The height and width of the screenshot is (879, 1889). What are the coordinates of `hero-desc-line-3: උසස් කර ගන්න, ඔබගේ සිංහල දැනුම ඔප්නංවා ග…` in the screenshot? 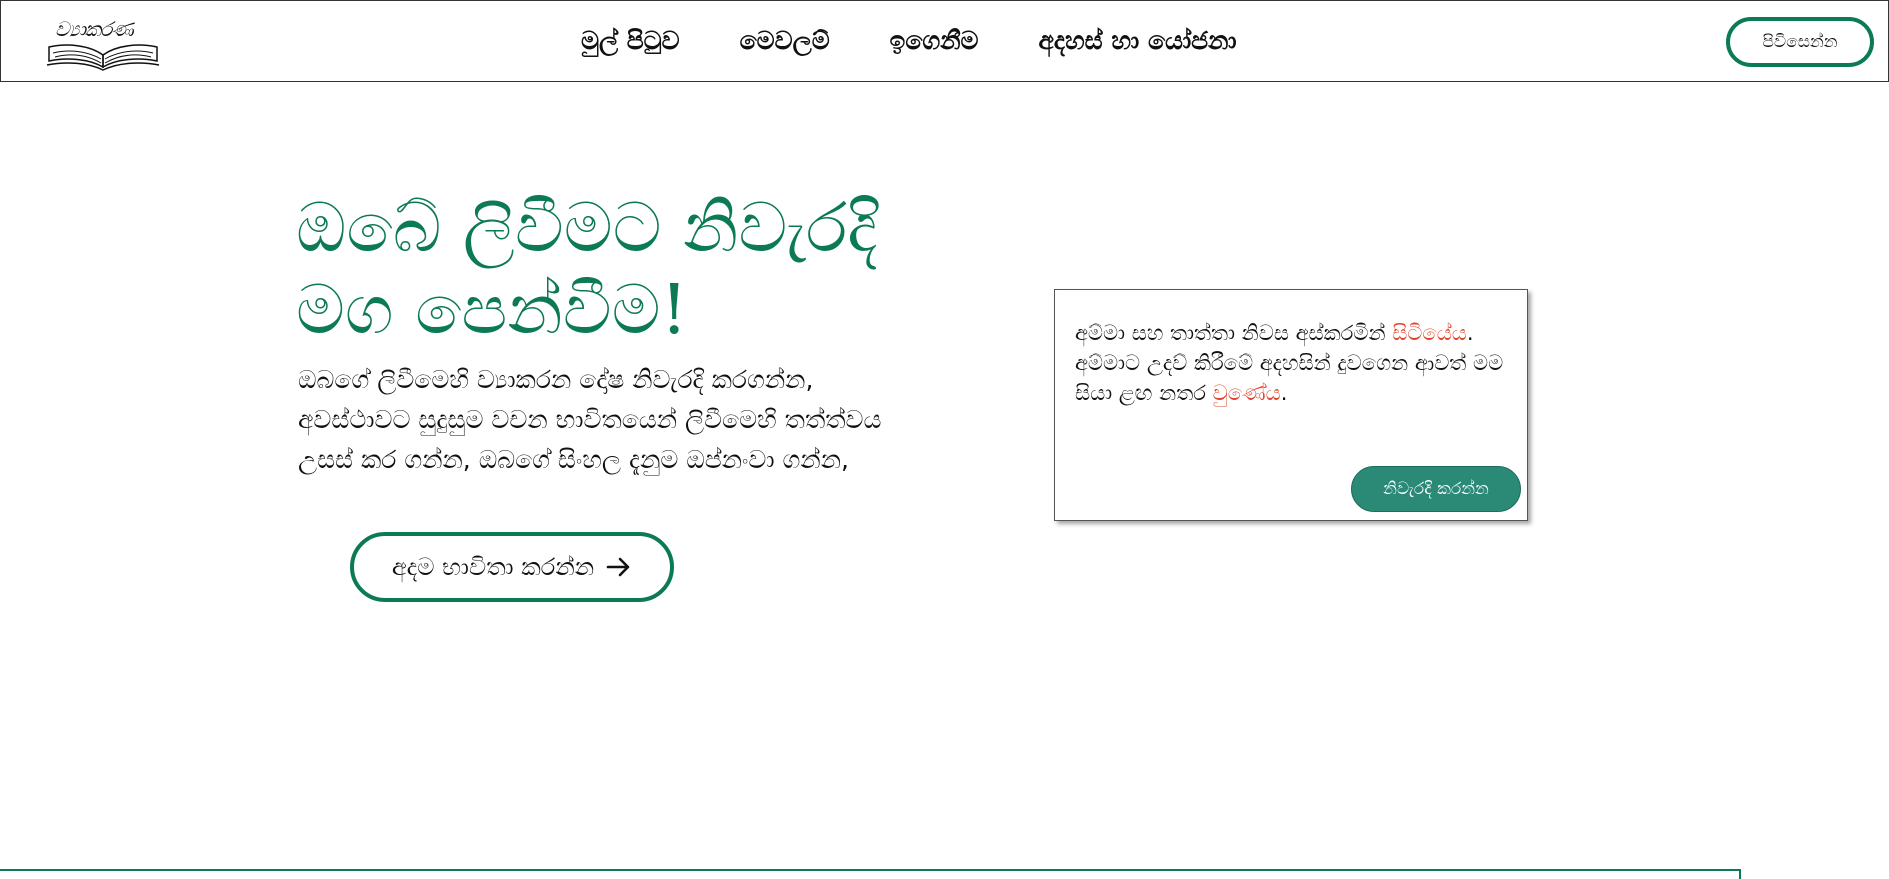 It's located at (573, 459).